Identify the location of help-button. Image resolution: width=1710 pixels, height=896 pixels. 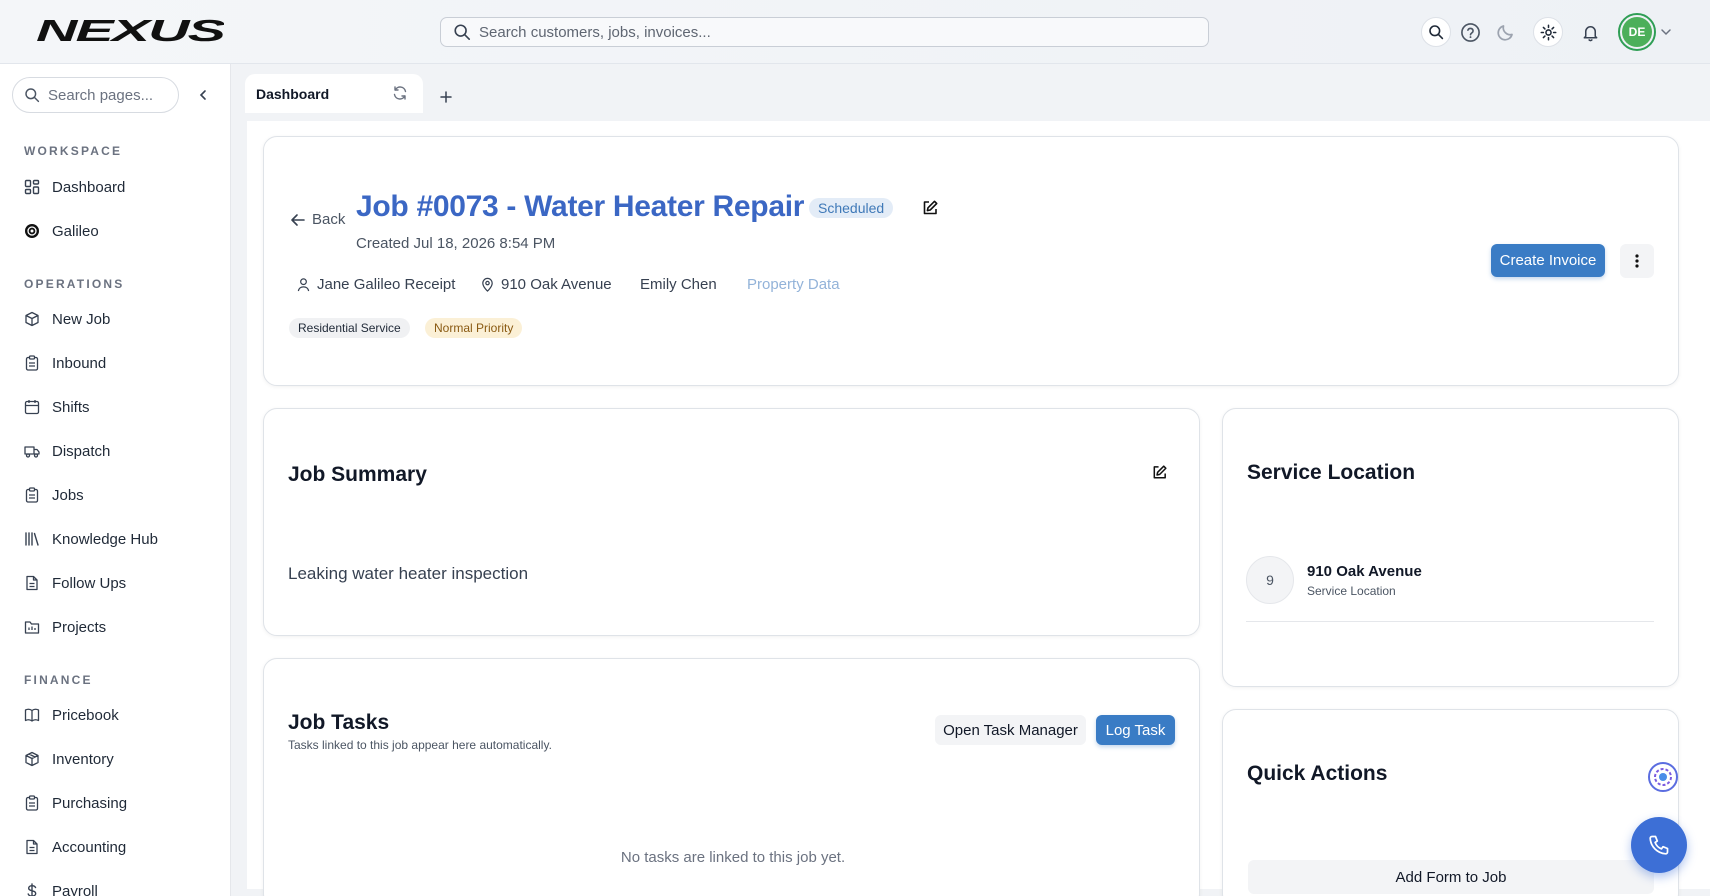
(1470, 32).